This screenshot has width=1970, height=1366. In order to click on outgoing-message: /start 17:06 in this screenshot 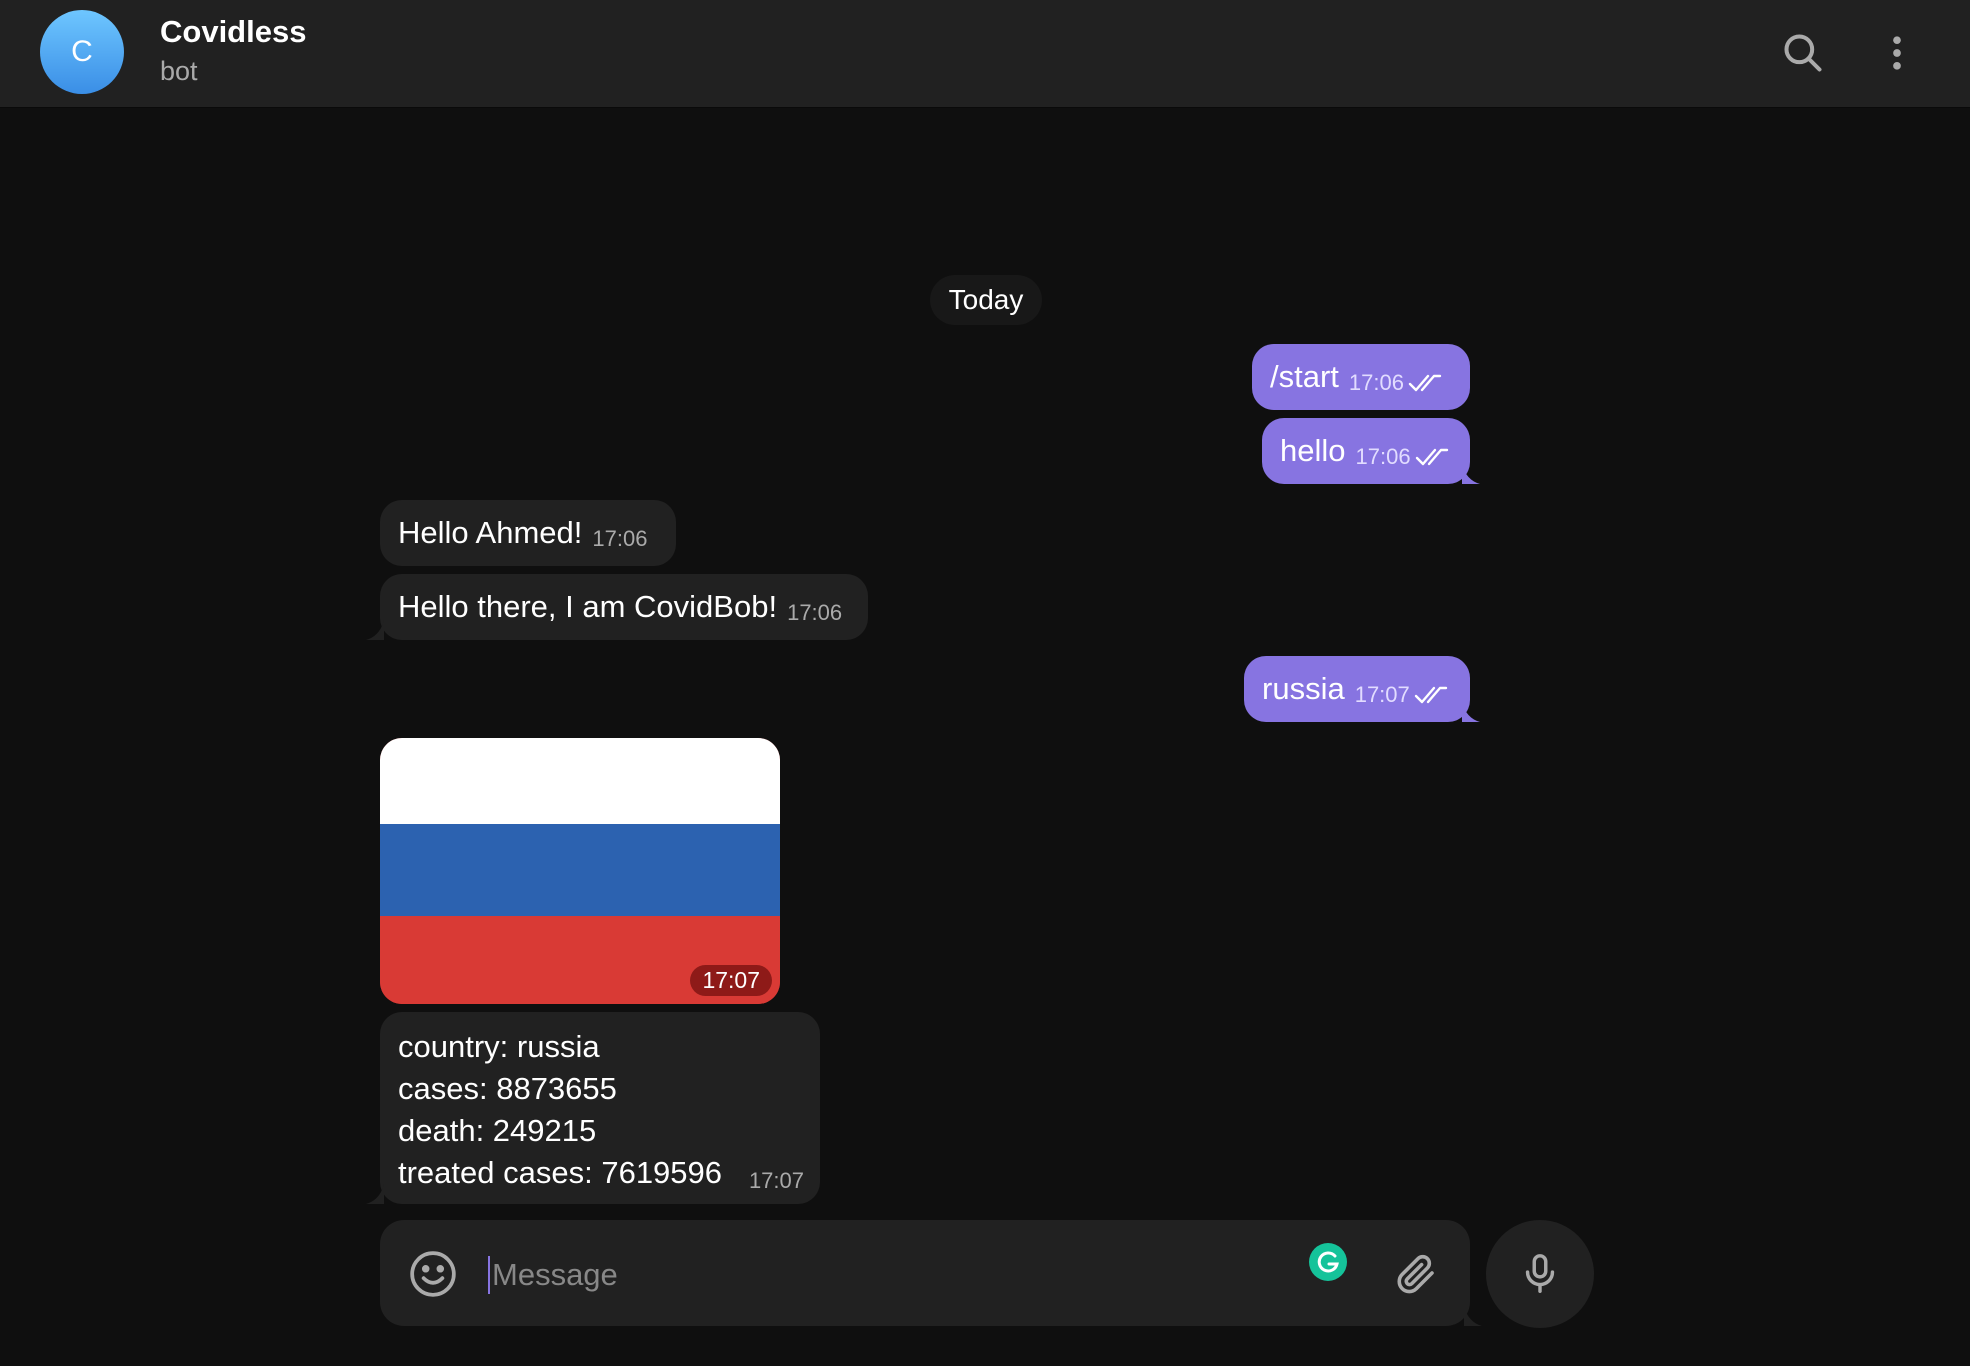, I will do `click(1361, 377)`.